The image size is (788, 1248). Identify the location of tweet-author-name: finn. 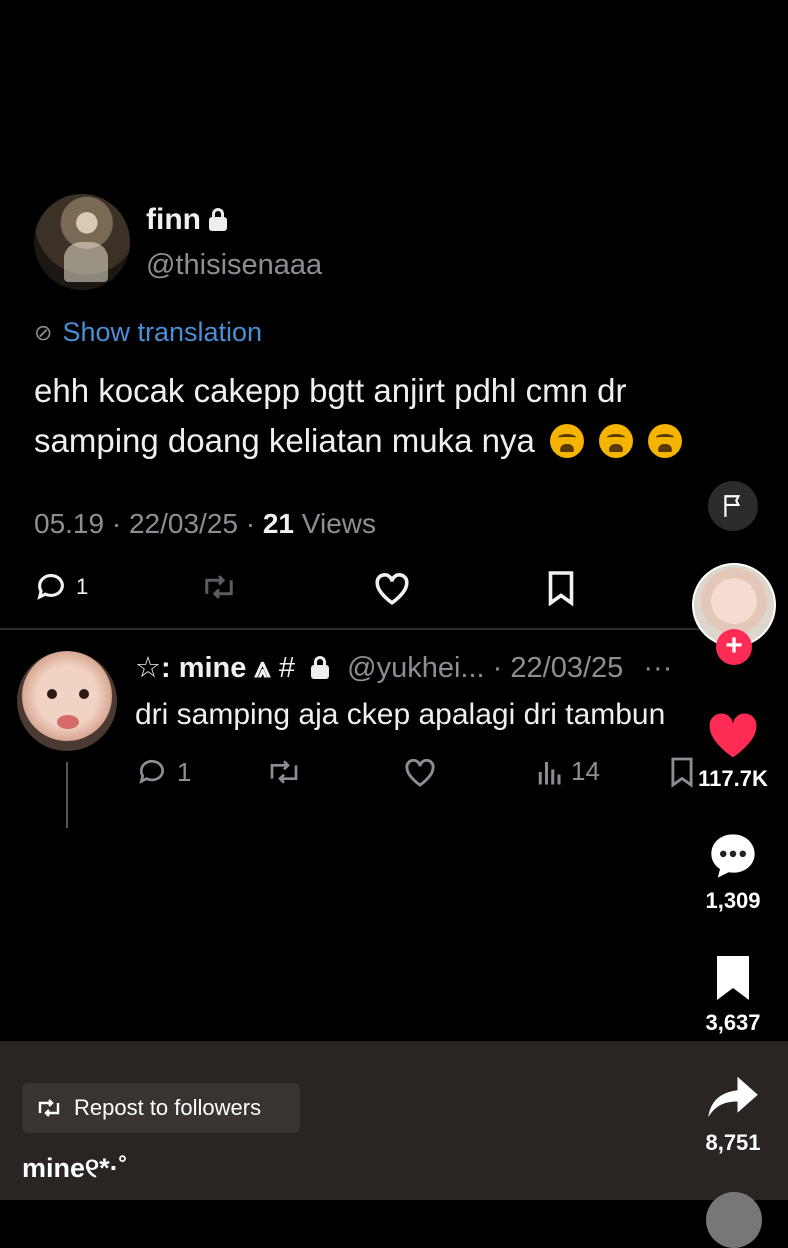
(186, 220).